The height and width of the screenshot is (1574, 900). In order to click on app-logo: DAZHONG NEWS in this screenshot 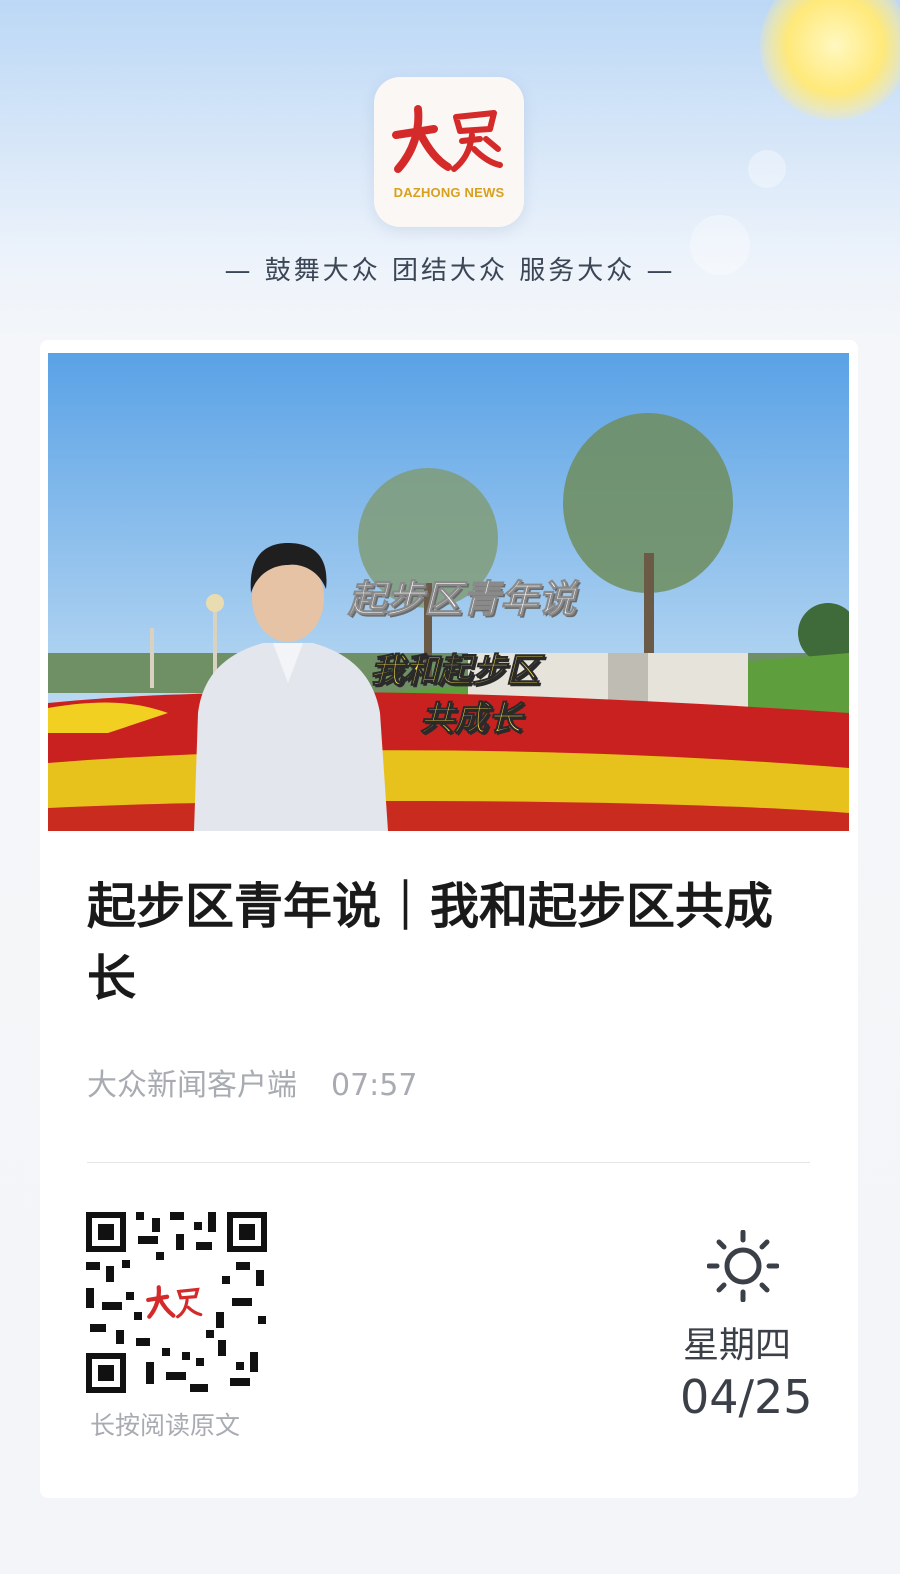, I will do `click(449, 152)`.